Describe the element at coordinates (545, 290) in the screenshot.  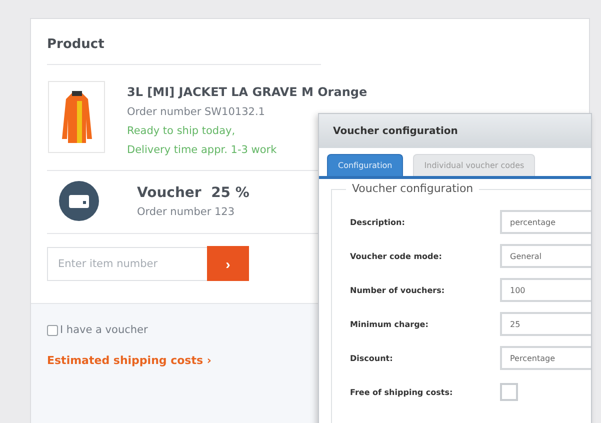
I see `text-field: 100` at that location.